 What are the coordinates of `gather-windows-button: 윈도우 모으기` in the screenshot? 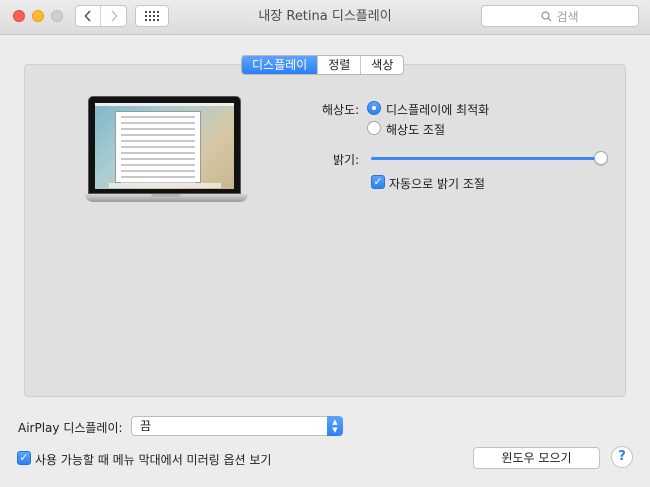 It's located at (536, 458).